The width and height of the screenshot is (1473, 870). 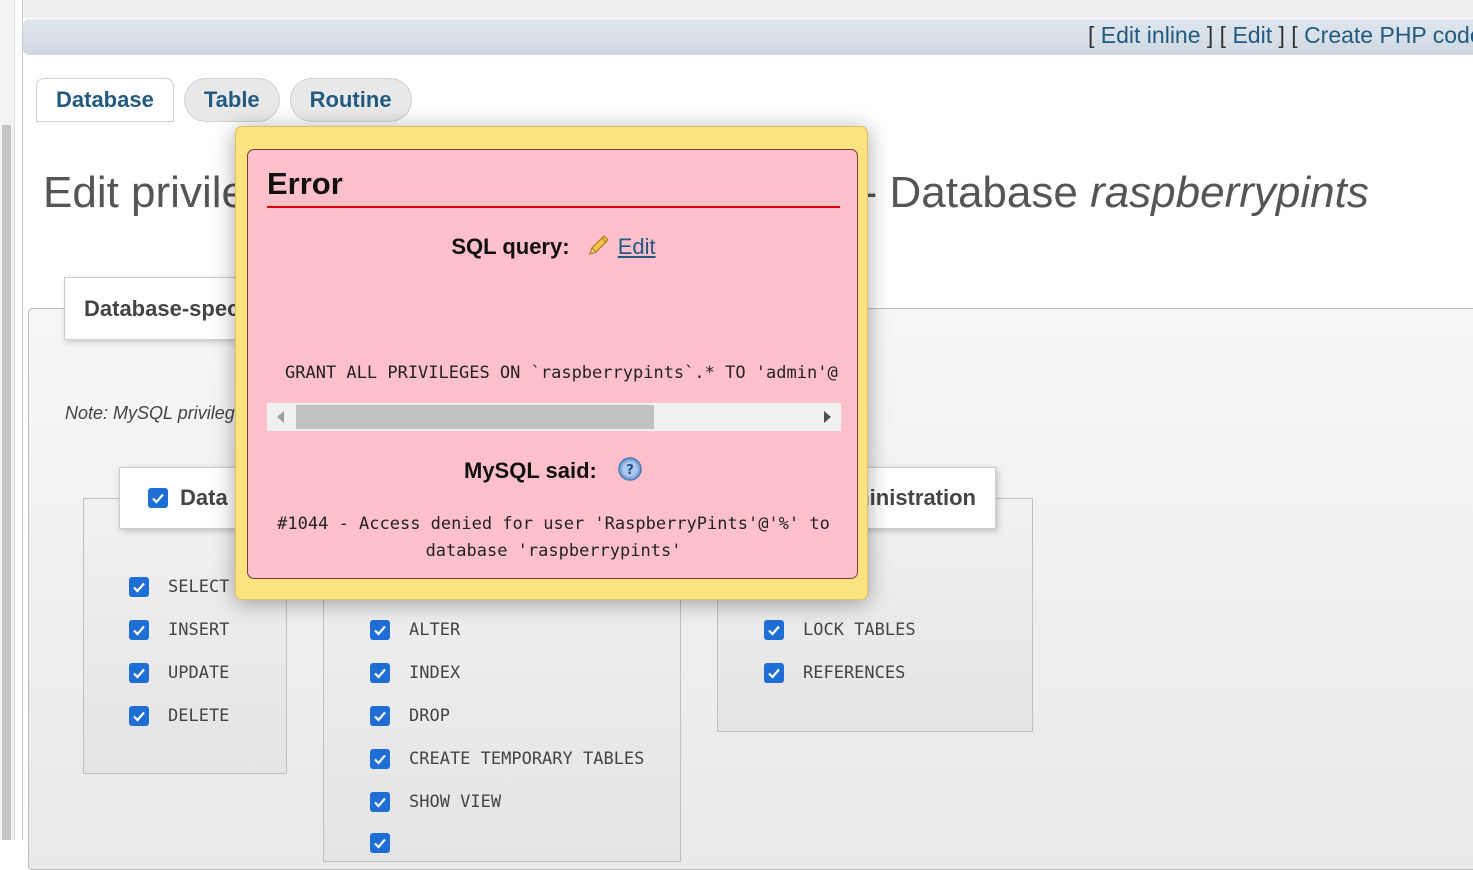 I want to click on edit-link: Edit, so click(x=1252, y=35).